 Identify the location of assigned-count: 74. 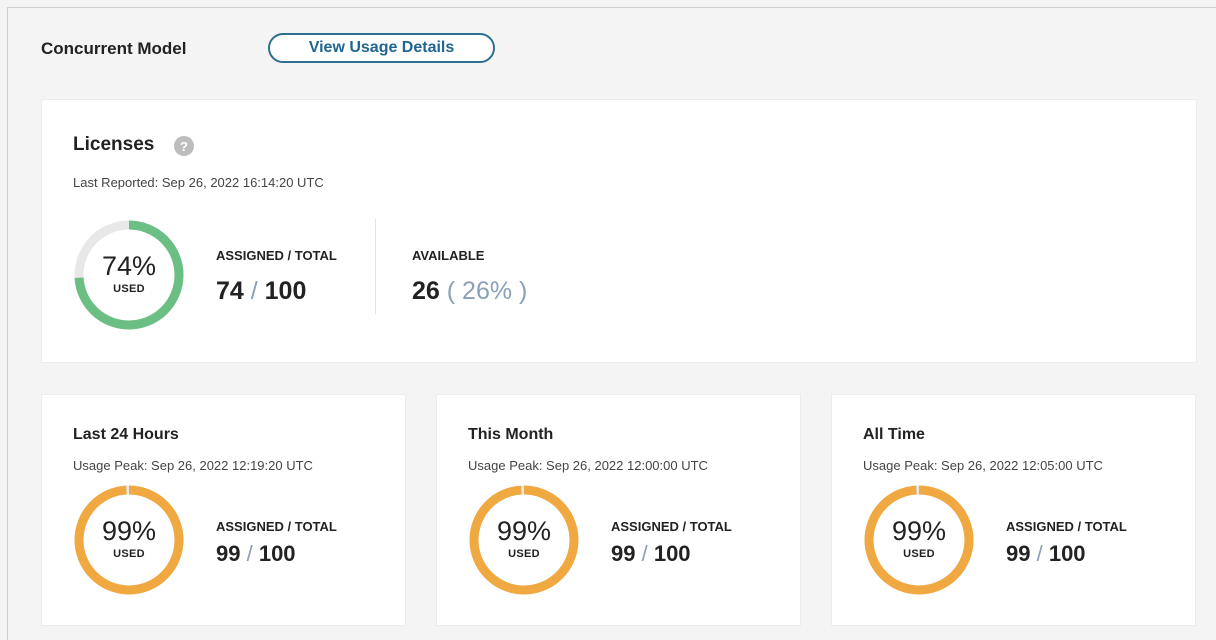
(230, 291).